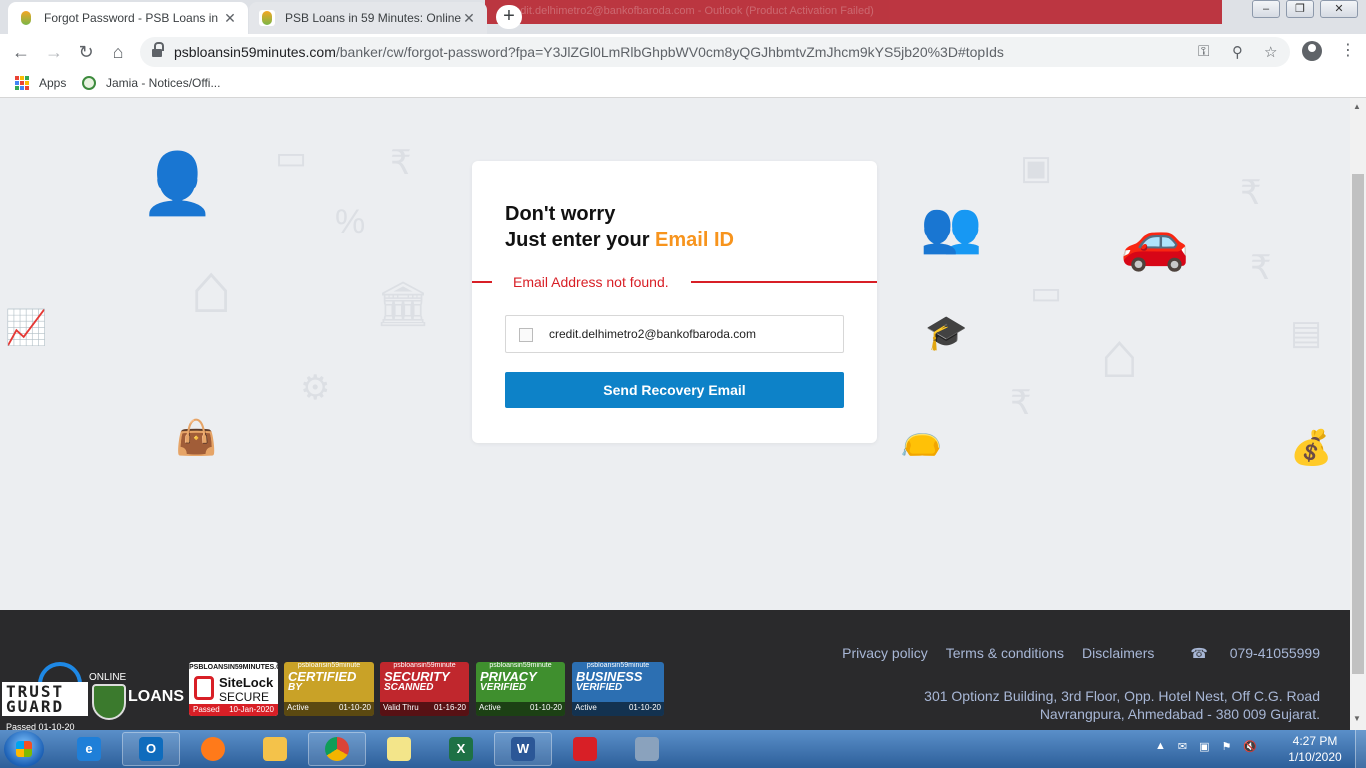 This screenshot has width=1366, height=768. I want to click on taskbar-chrome, so click(337, 749).